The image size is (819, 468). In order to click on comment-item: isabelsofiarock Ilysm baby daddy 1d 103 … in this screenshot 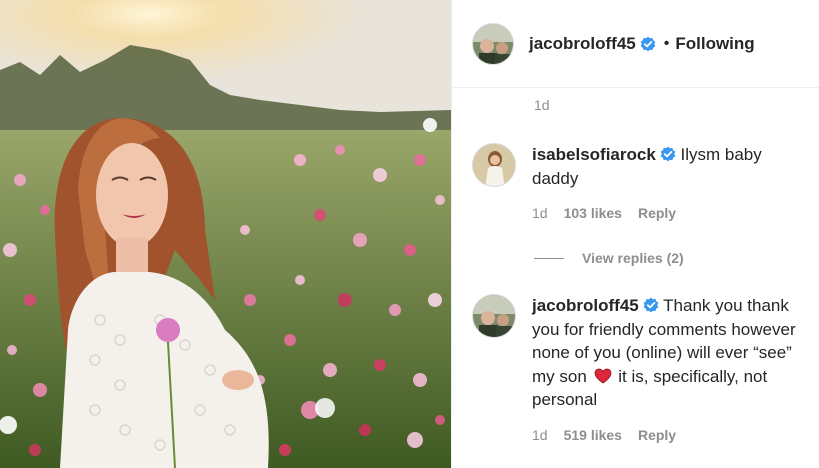, I will do `click(642, 184)`.